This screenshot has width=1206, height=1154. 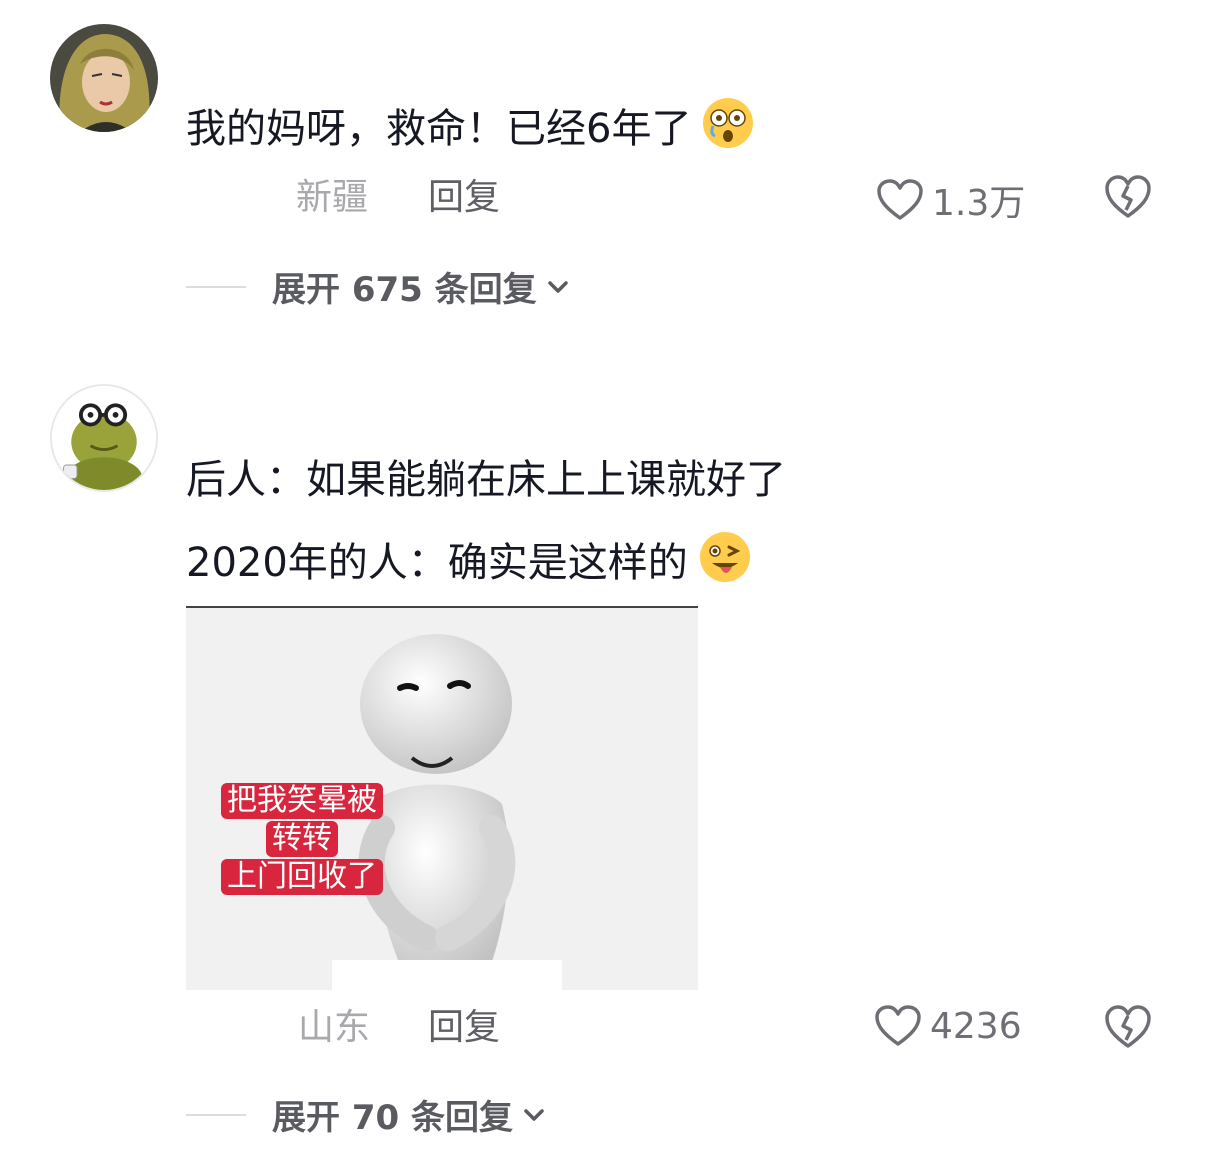 What do you see at coordinates (486, 480) in the screenshot?
I see `comment-text-line: 后人：如果能躺在床上上课就好了` at bounding box center [486, 480].